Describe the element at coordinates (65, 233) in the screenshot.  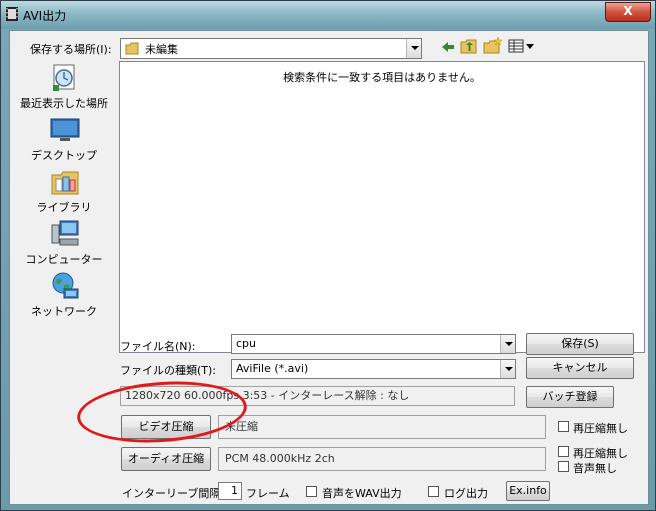
I see `computer-icon` at that location.